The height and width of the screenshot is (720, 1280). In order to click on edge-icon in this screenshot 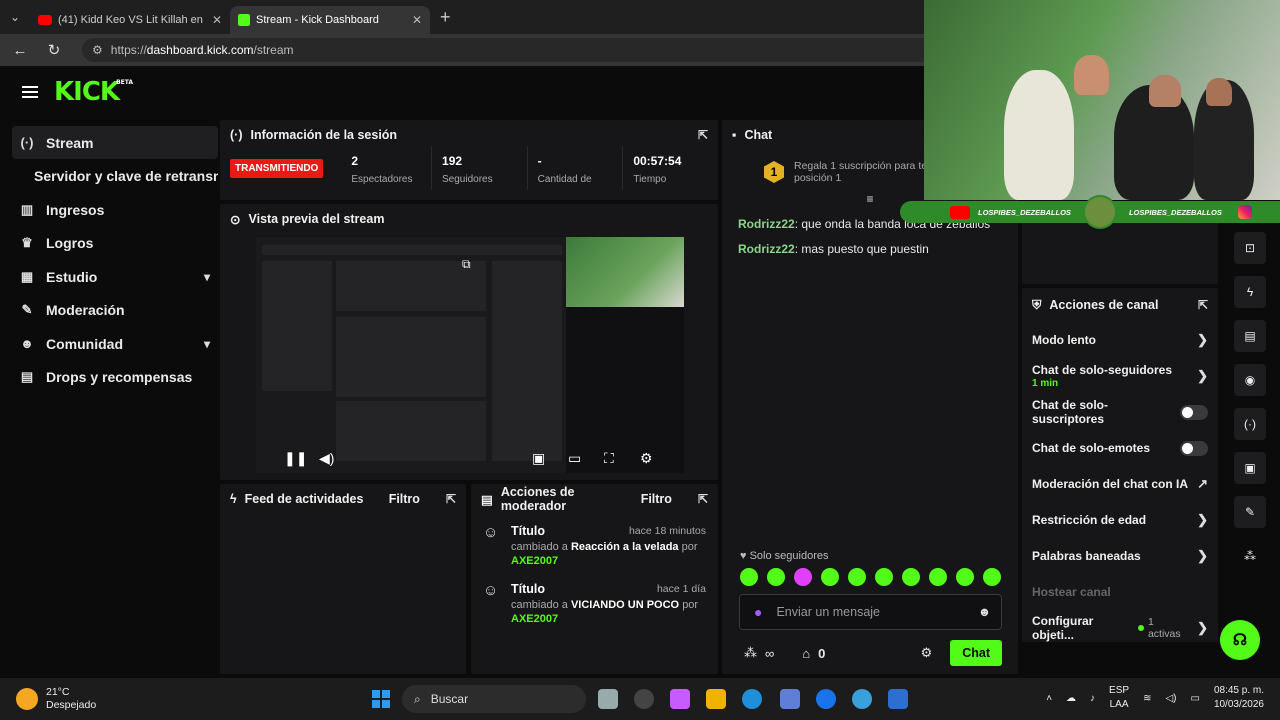, I will do `click(752, 699)`.